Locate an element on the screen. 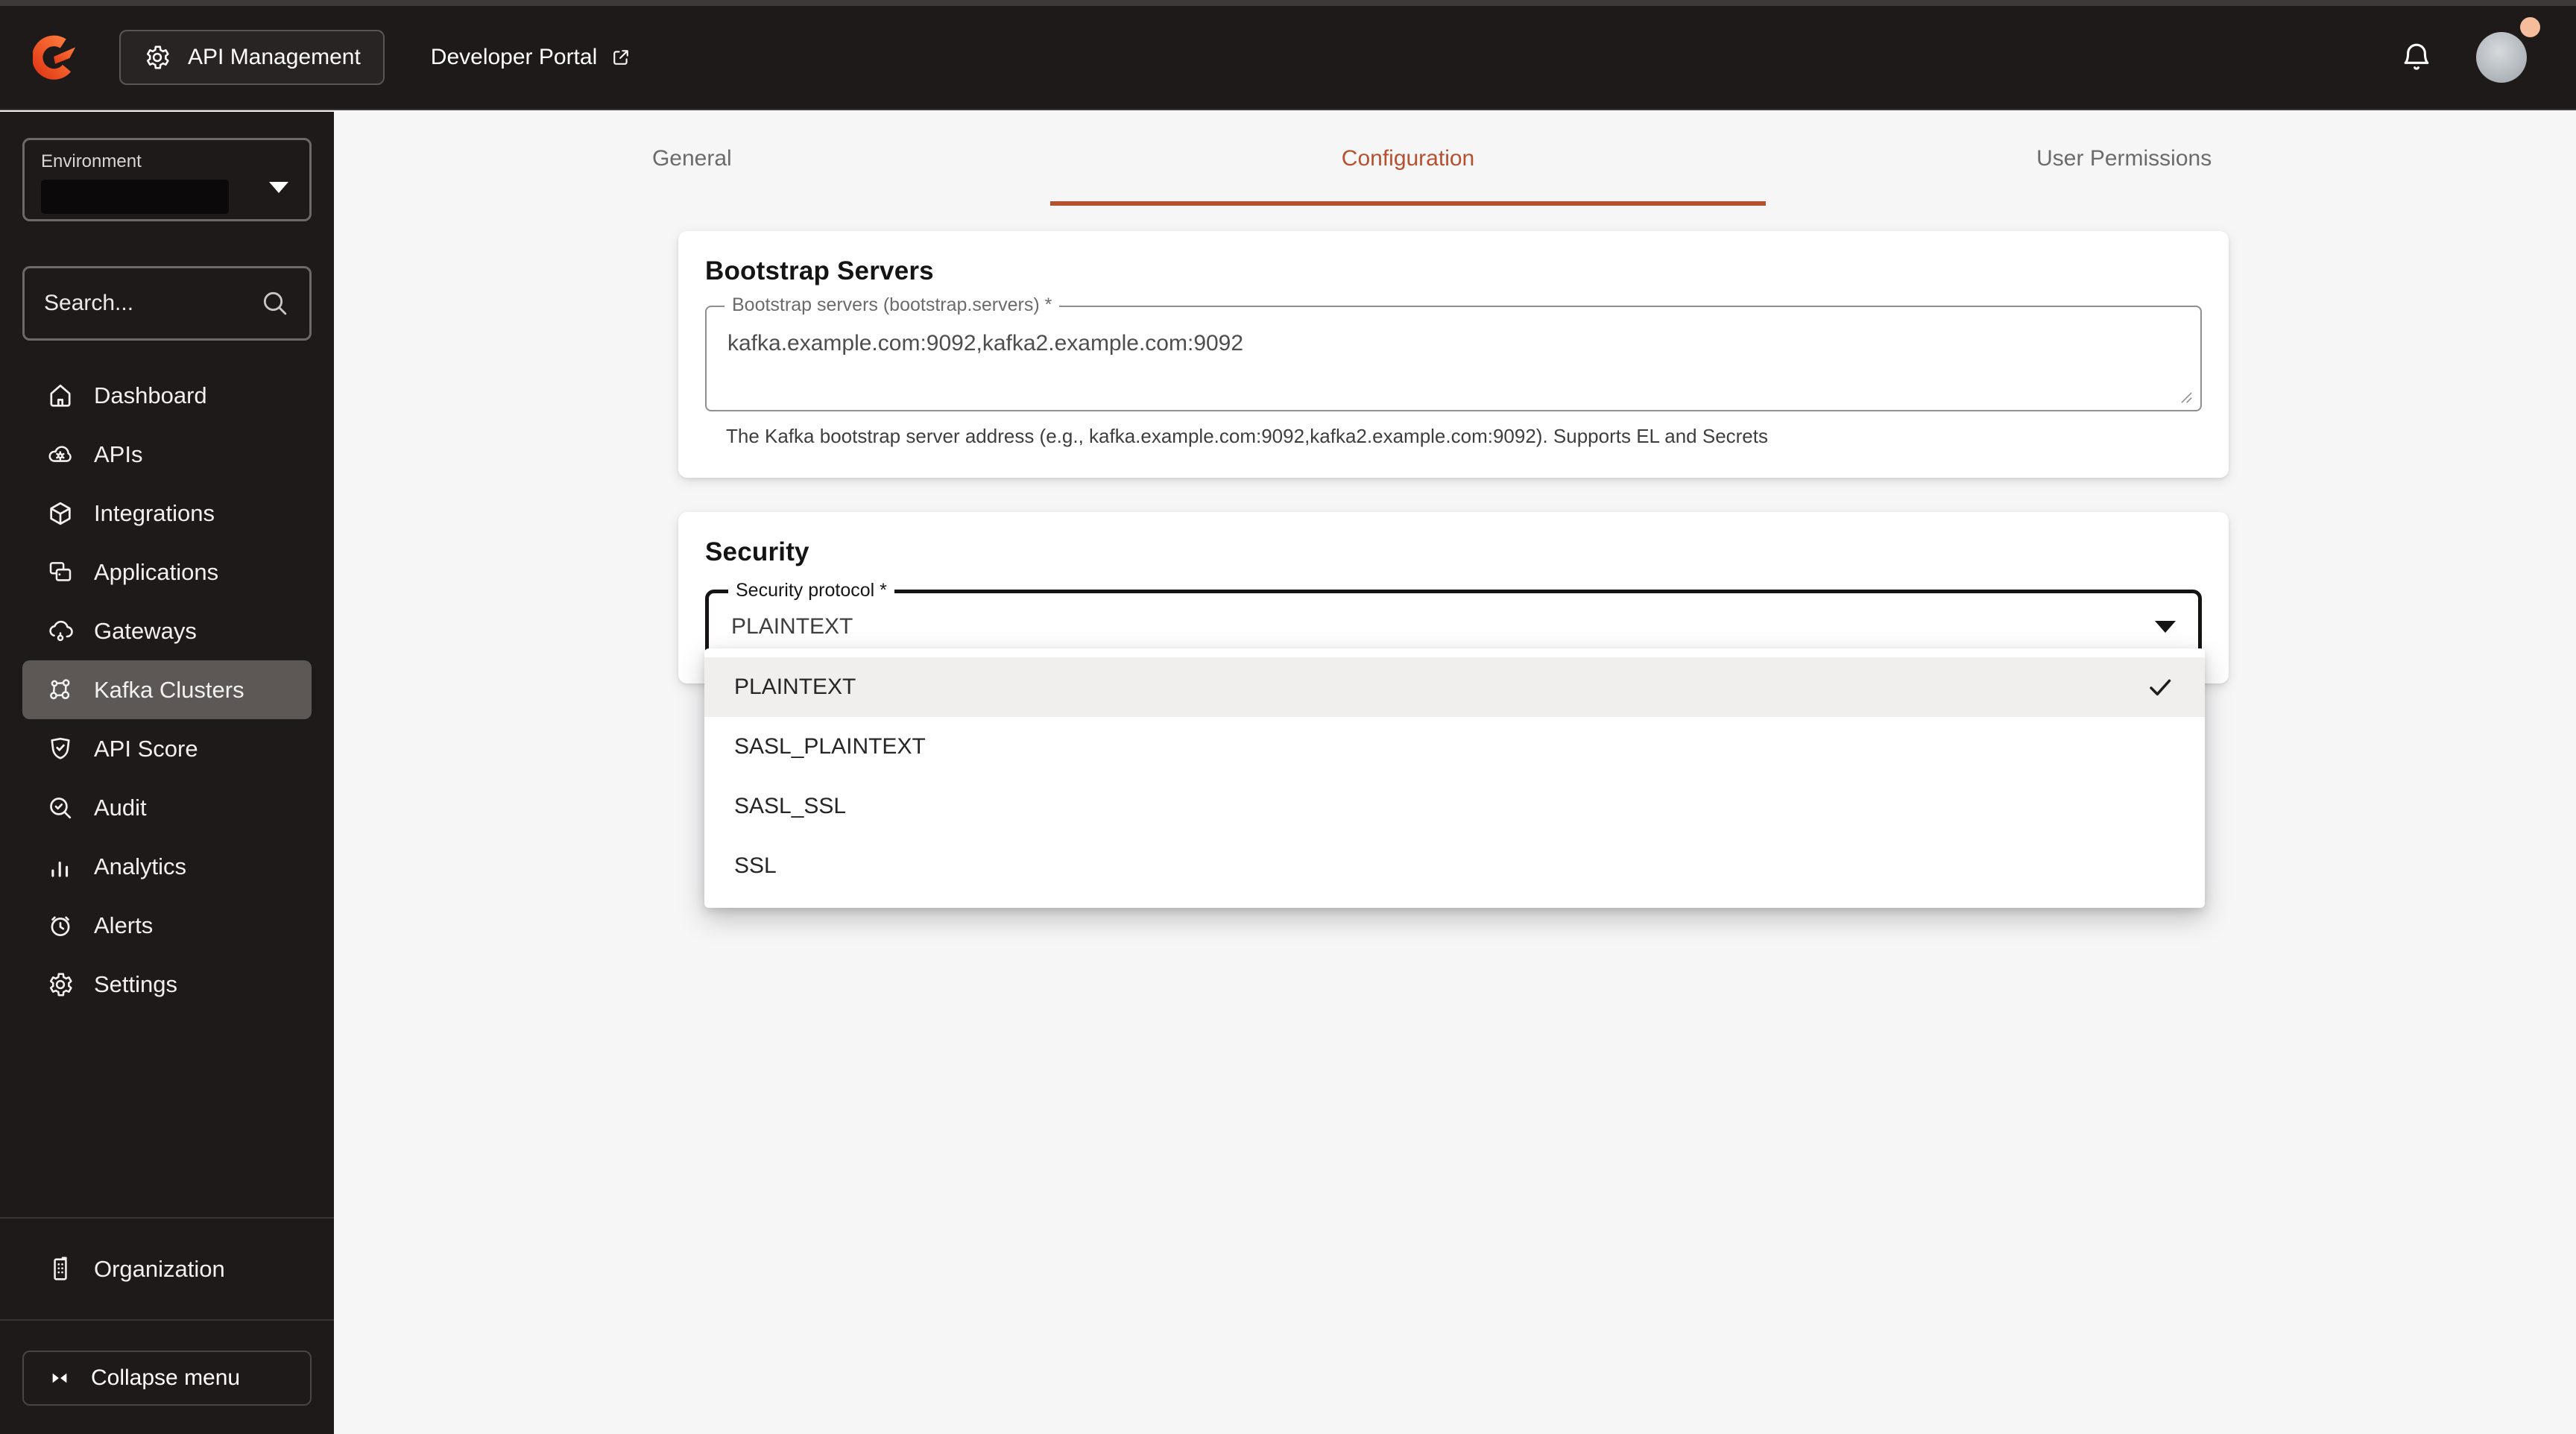 The height and width of the screenshot is (1434, 2576). sidebar-search is located at coordinates (167, 303).